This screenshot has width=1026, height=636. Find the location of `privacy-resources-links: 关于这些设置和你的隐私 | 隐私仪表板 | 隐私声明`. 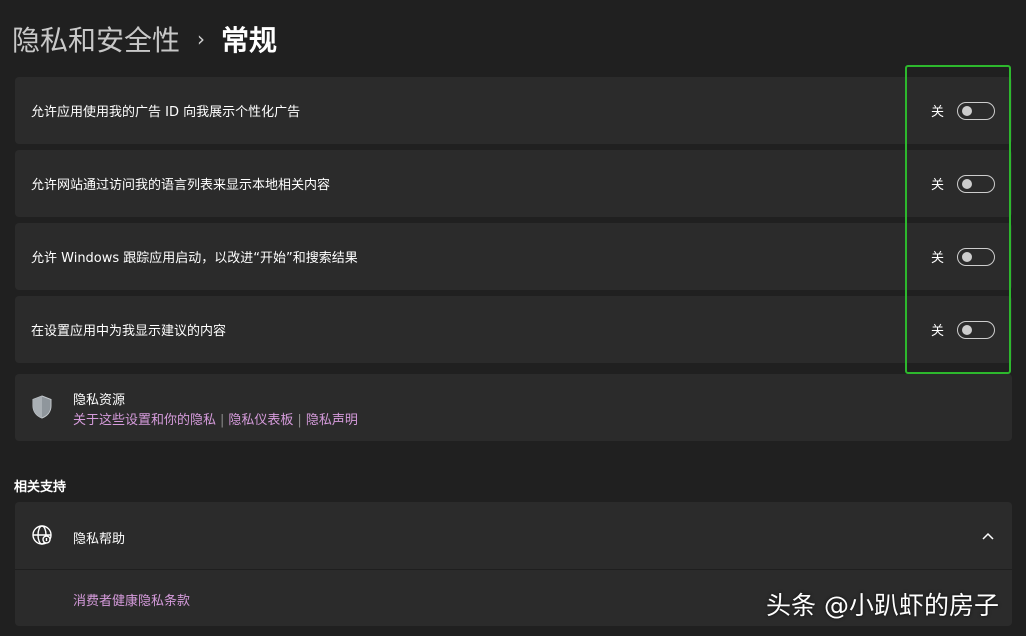

privacy-resources-links: 关于这些设置和你的隐私 | 隐私仪表板 | 隐私声明 is located at coordinates (215, 418).